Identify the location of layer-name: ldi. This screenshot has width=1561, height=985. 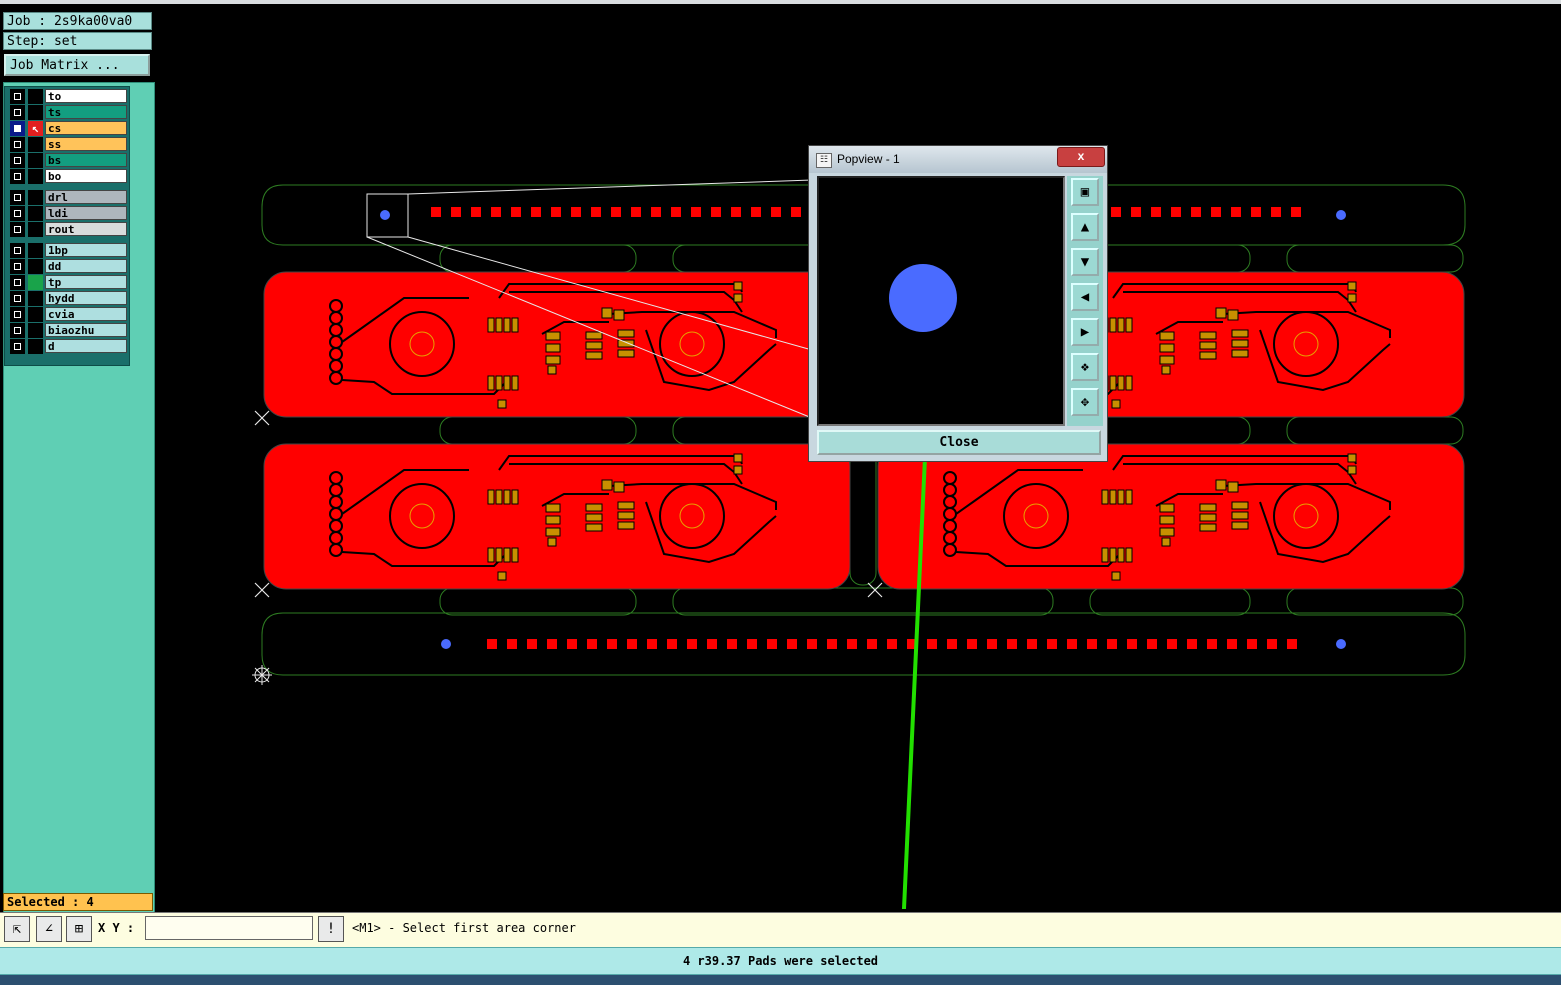
(86, 213).